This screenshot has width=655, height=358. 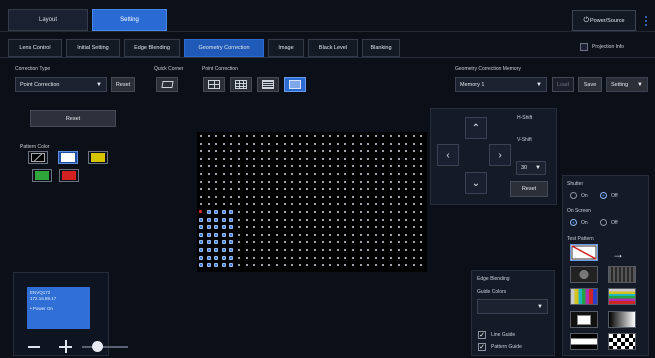 I want to click on shutter-on-radio, so click(x=573, y=196).